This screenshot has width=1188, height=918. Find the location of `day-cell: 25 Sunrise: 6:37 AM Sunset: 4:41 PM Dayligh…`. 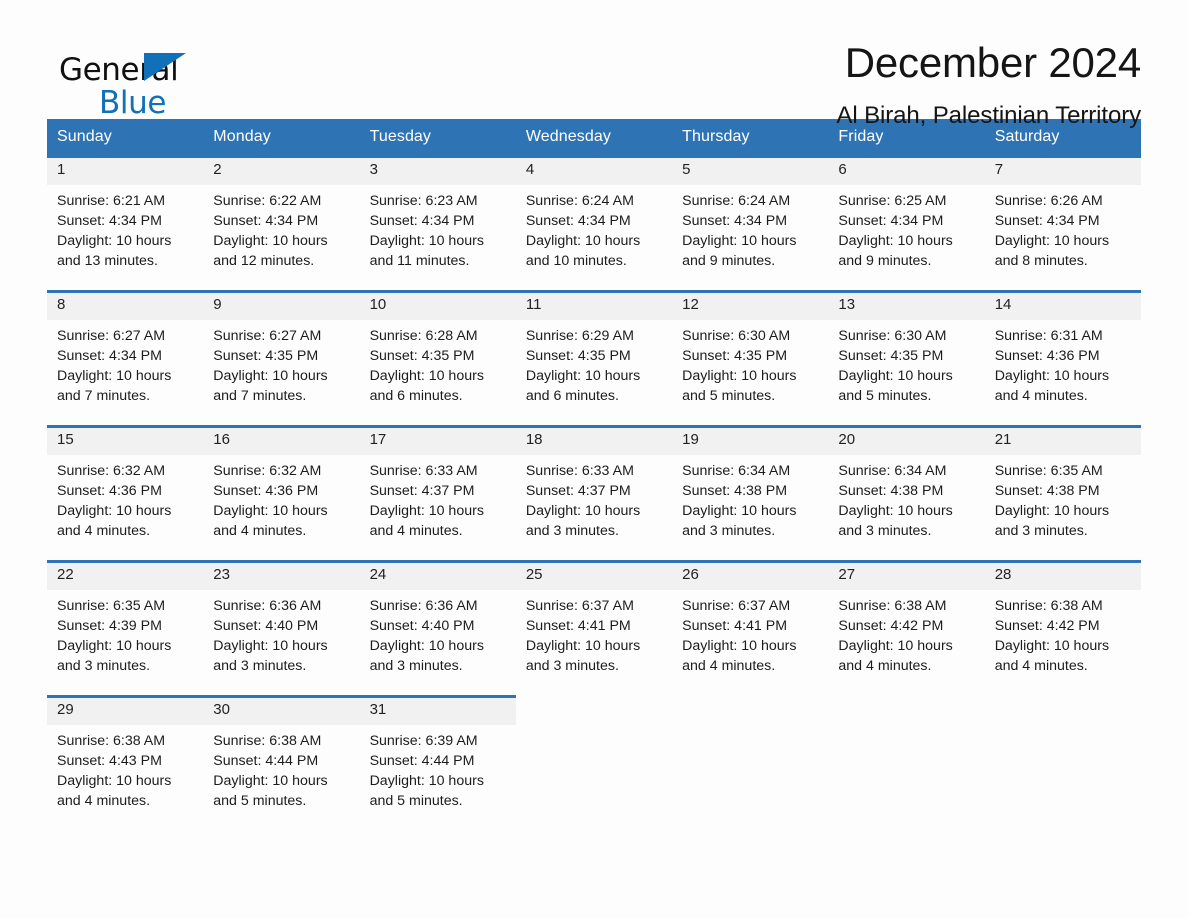

day-cell: 25 Sunrise: 6:37 AM Sunset: 4:41 PM Dayligh… is located at coordinates (594, 627).